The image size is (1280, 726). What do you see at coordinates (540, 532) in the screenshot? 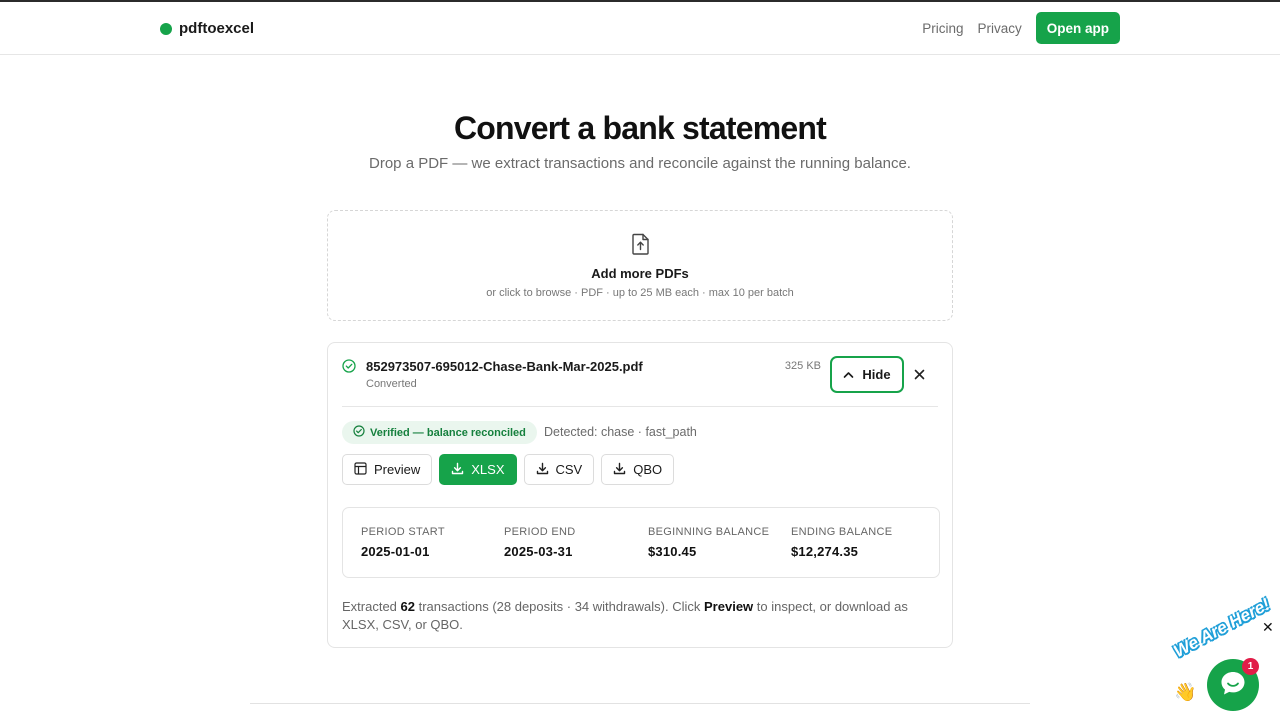
I see `summary-label: PERIOD END` at bounding box center [540, 532].